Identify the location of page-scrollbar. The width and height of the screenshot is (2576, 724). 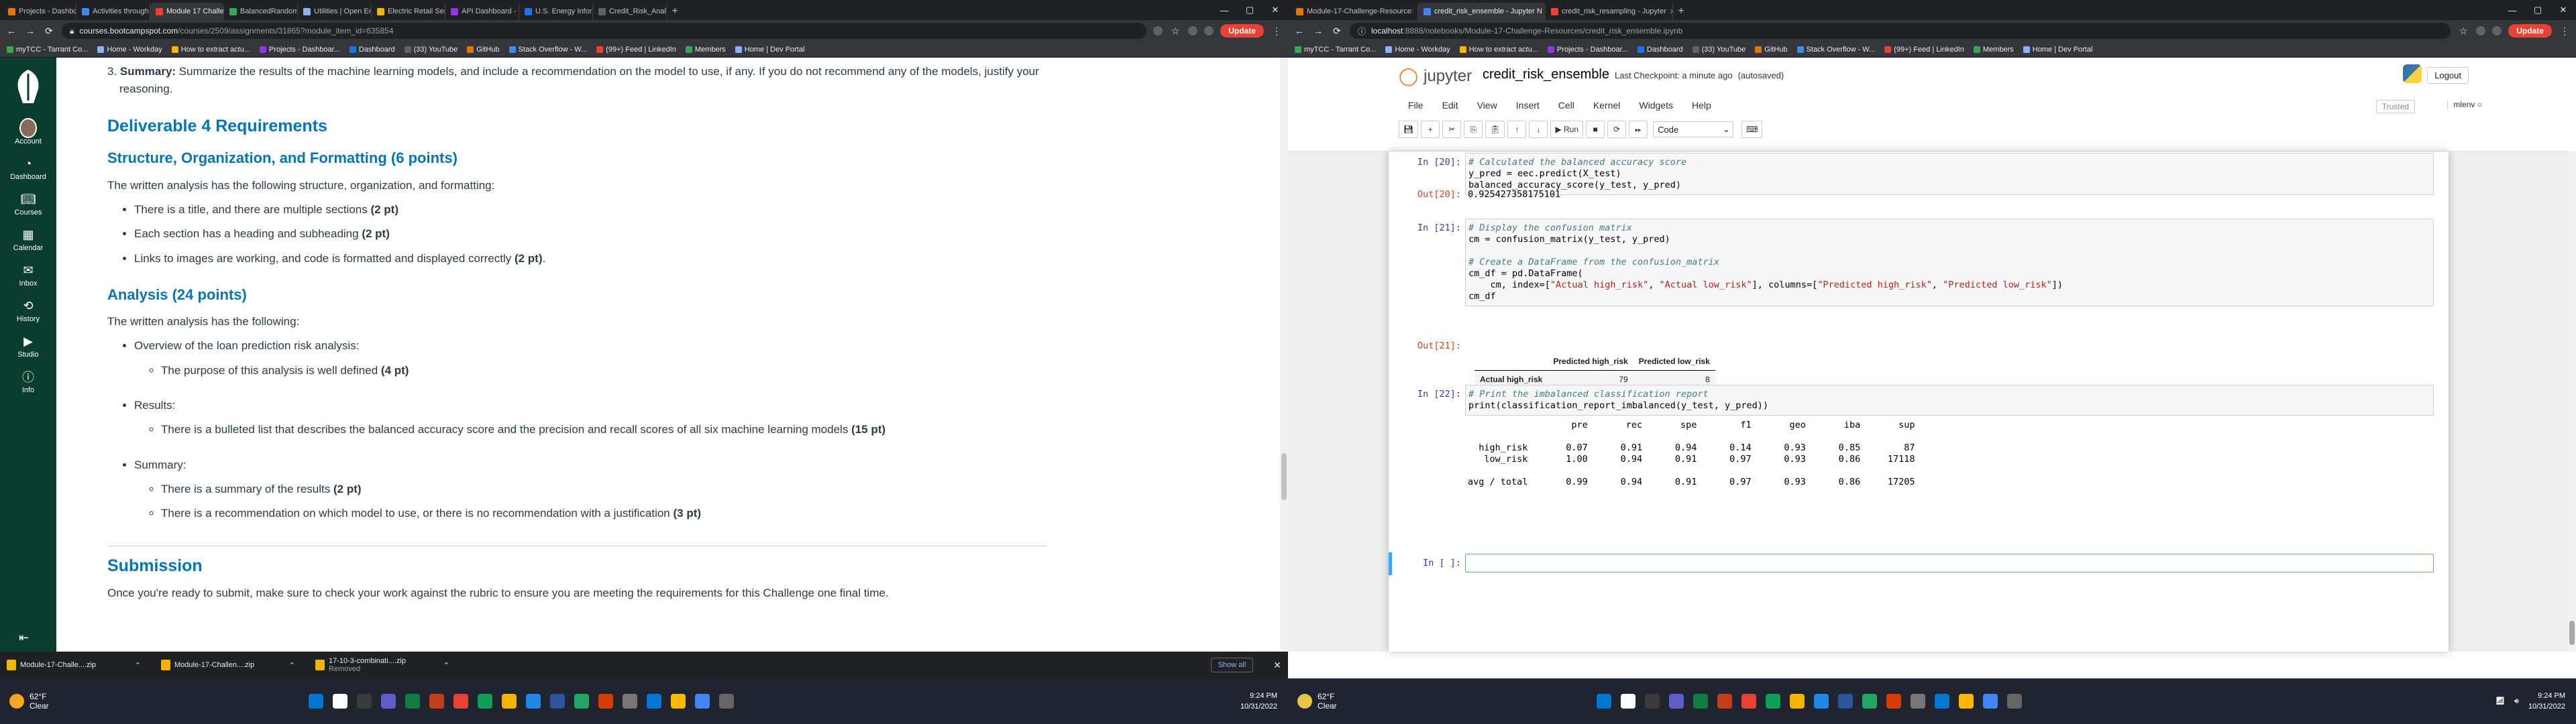
(1284, 355).